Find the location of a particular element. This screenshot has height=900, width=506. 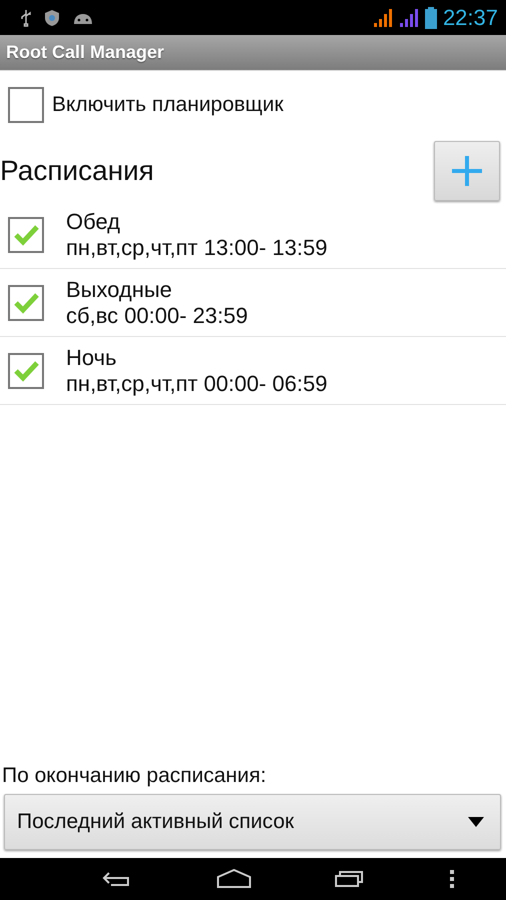

schedule-name: Выходные is located at coordinates (119, 289).